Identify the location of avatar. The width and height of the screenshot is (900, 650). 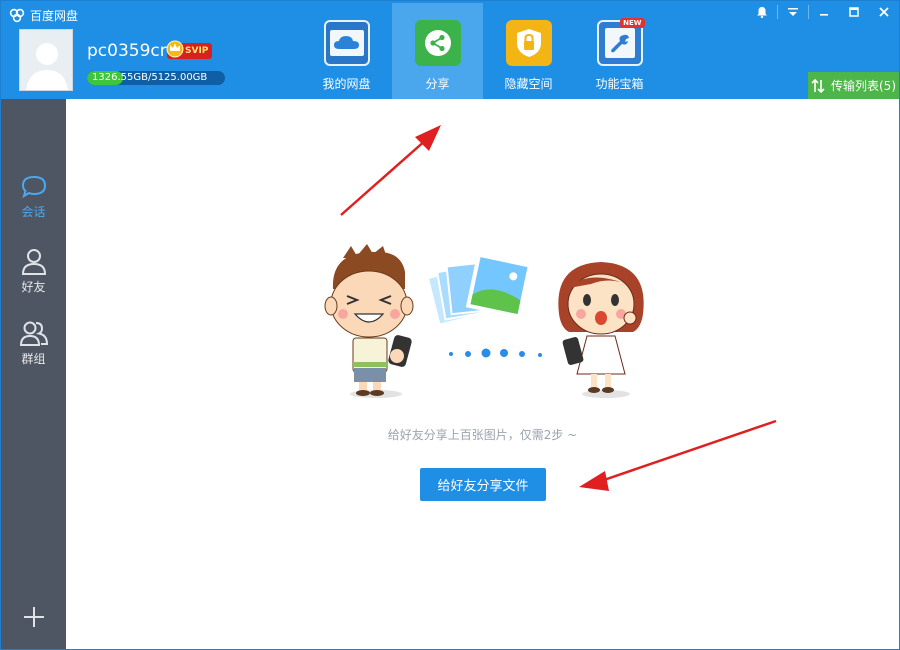
(46, 60).